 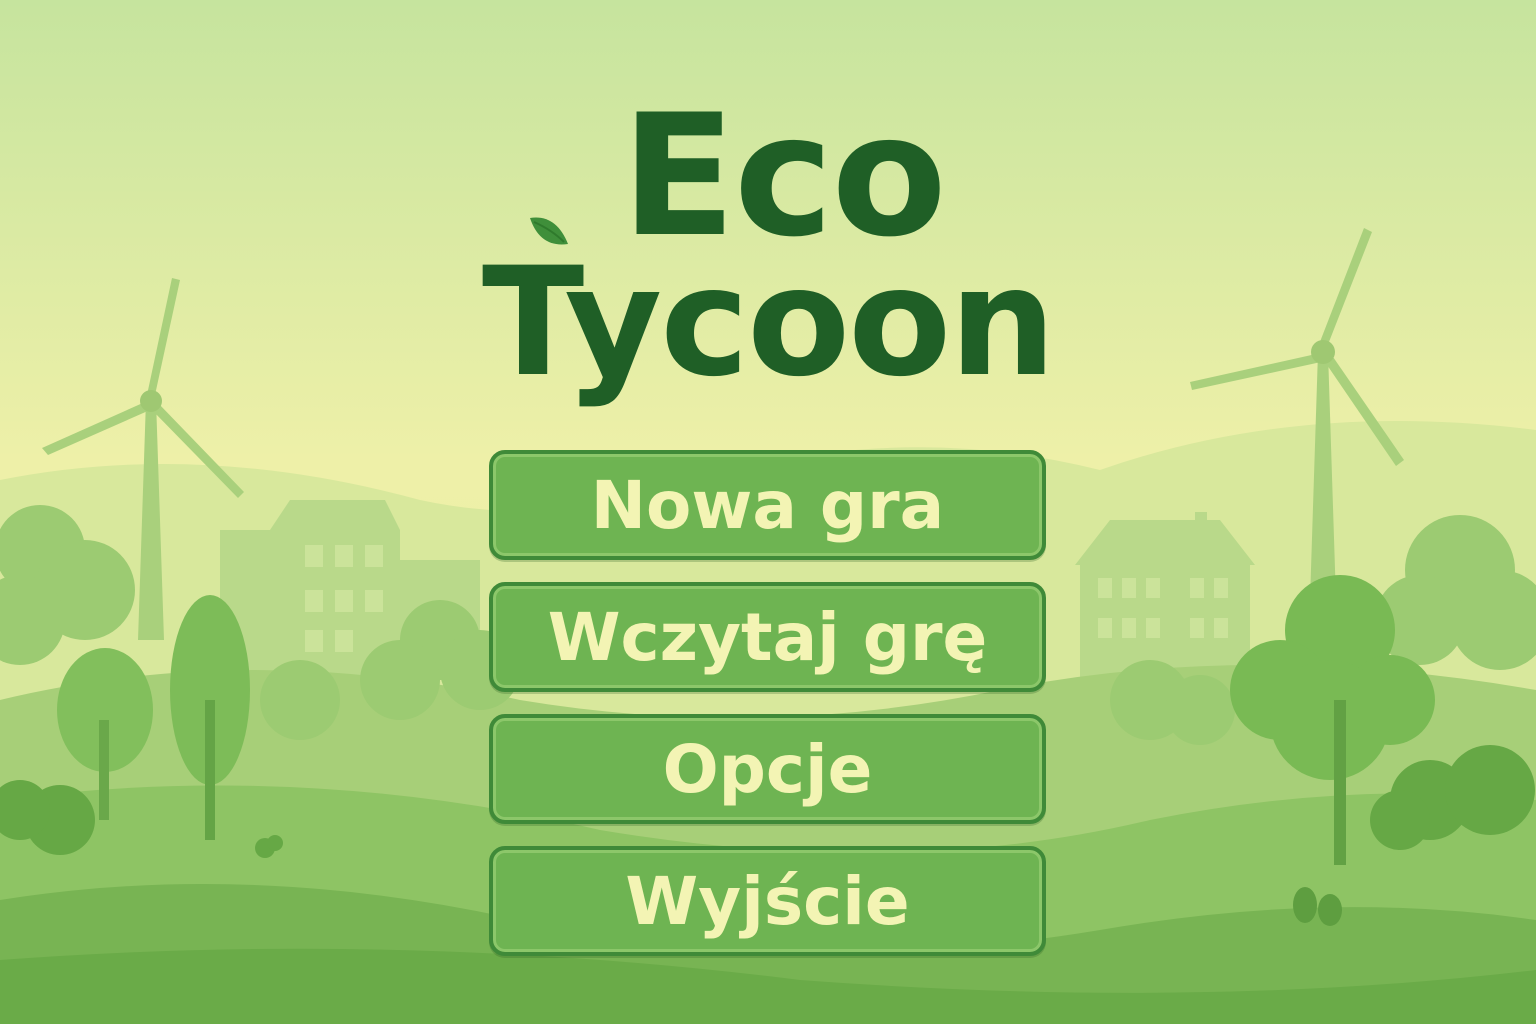 What do you see at coordinates (784, 176) in the screenshot?
I see `game-title-eco: Eco` at bounding box center [784, 176].